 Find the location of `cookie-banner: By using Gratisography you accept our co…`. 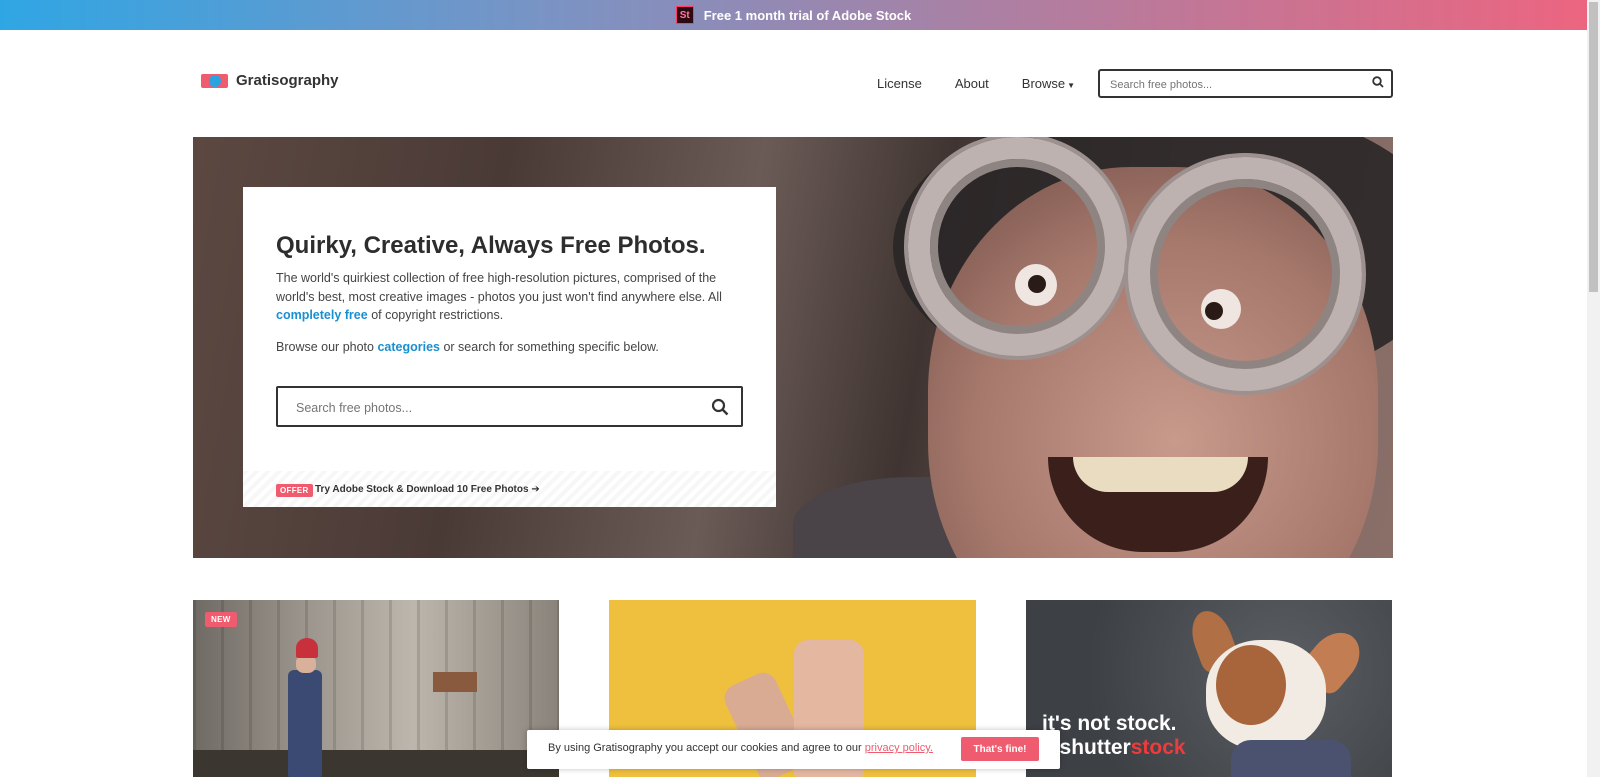

cookie-banner: By using Gratisography you accept our co… is located at coordinates (793, 749).